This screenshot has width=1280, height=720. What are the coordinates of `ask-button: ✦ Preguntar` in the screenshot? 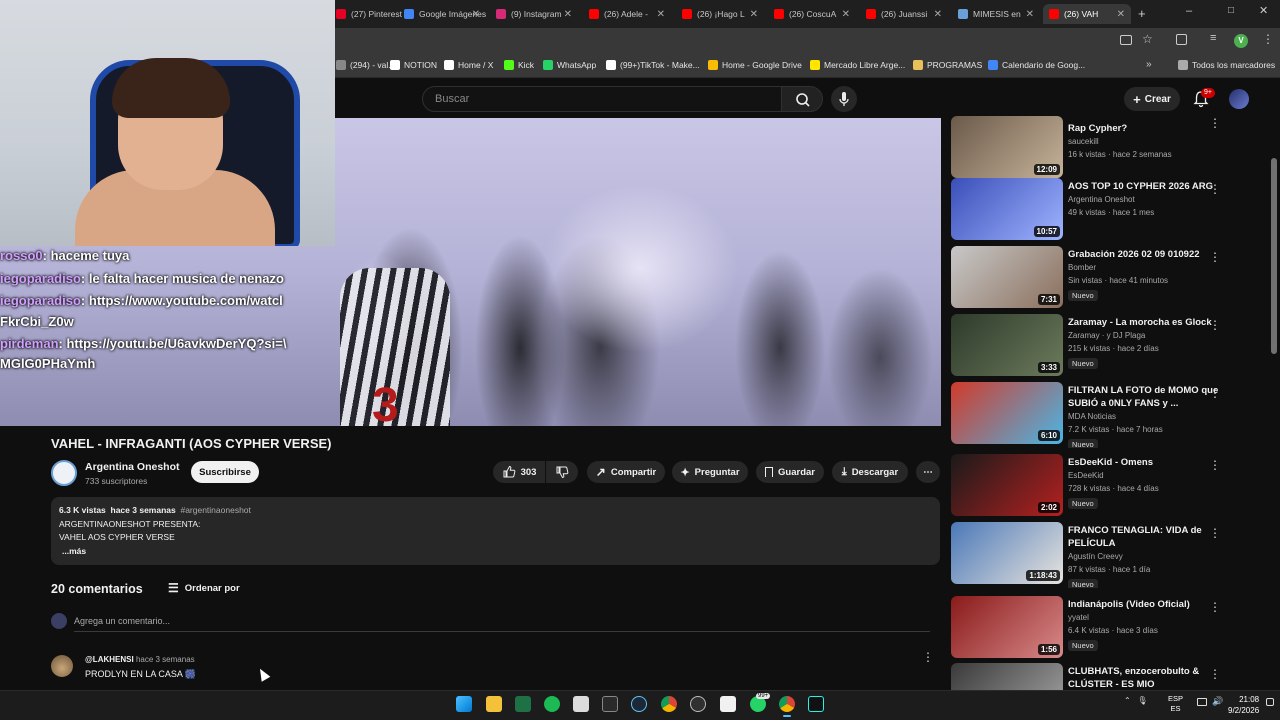 It's located at (710, 472).